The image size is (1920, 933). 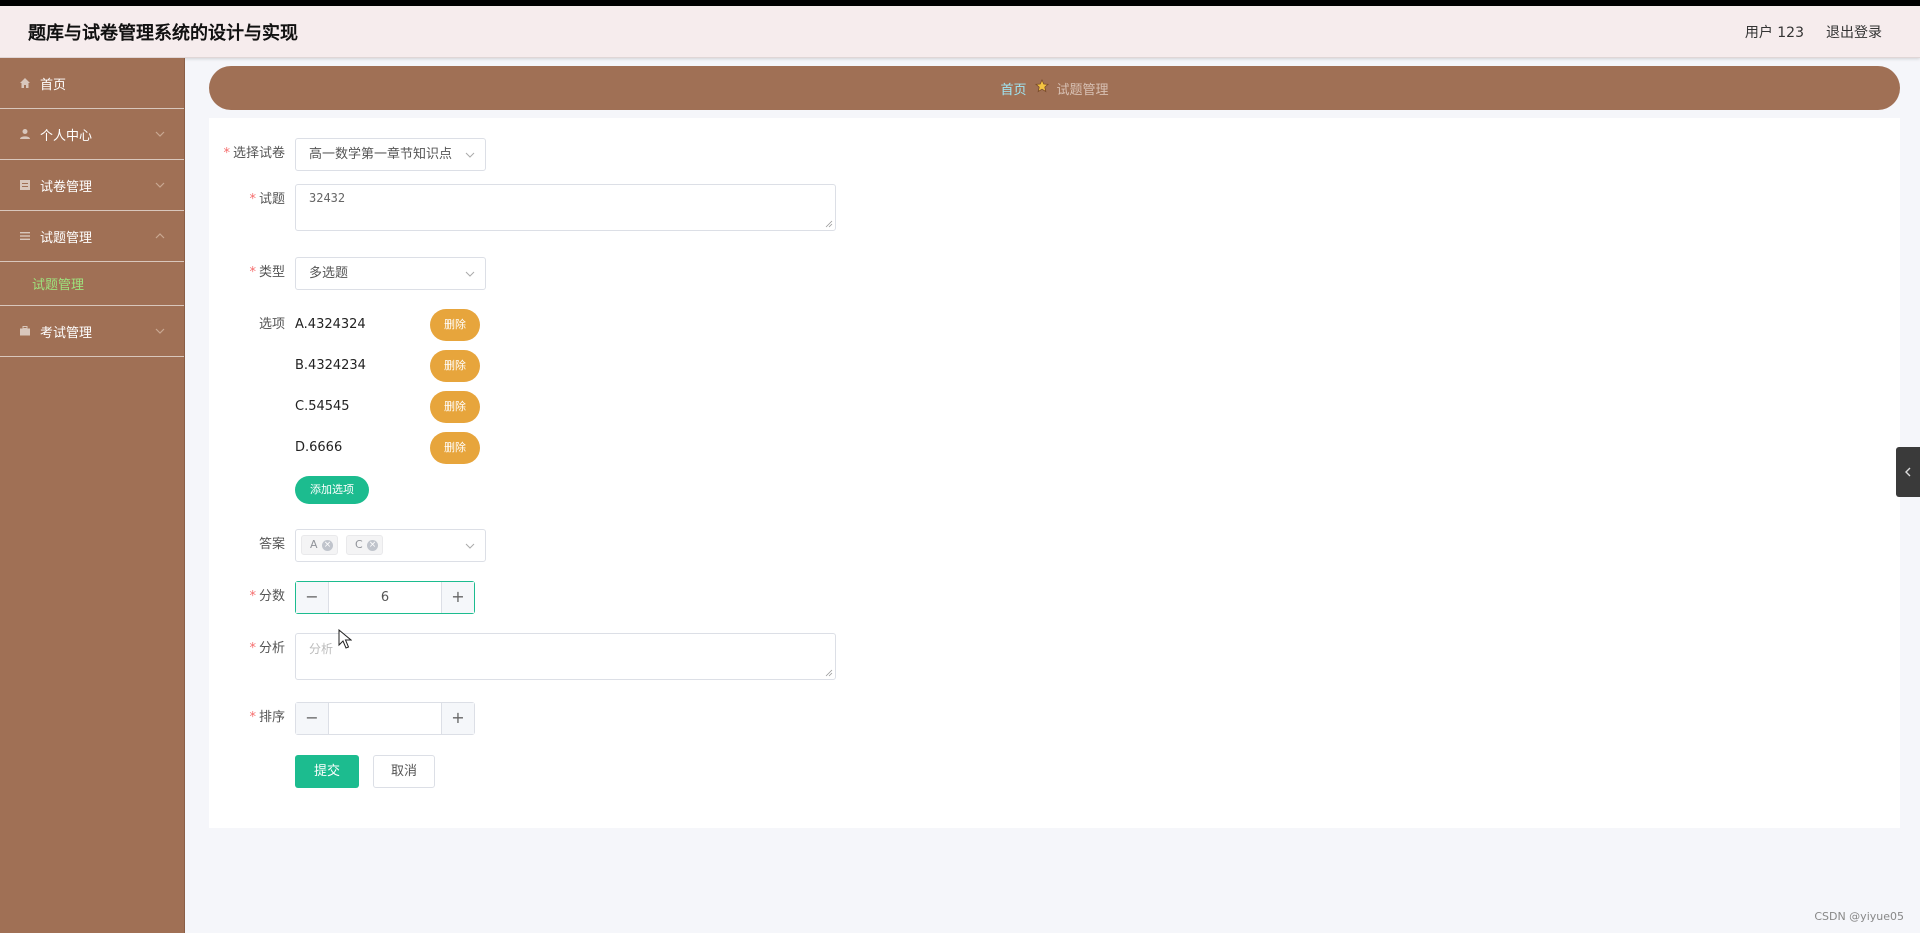 What do you see at coordinates (163, 33) in the screenshot?
I see `app-title: 题库与试卷管理系统的设计与实现` at bounding box center [163, 33].